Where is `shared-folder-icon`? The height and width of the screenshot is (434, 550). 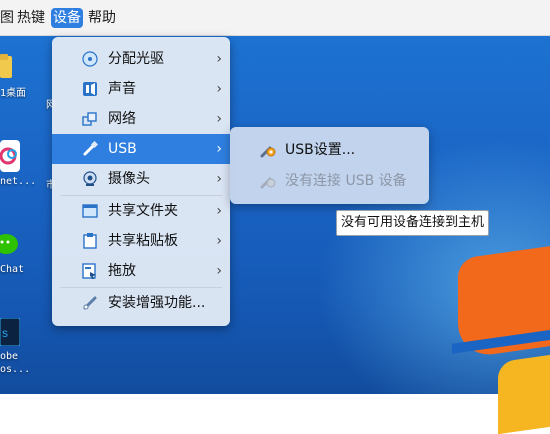
shared-folder-icon is located at coordinates (90, 211).